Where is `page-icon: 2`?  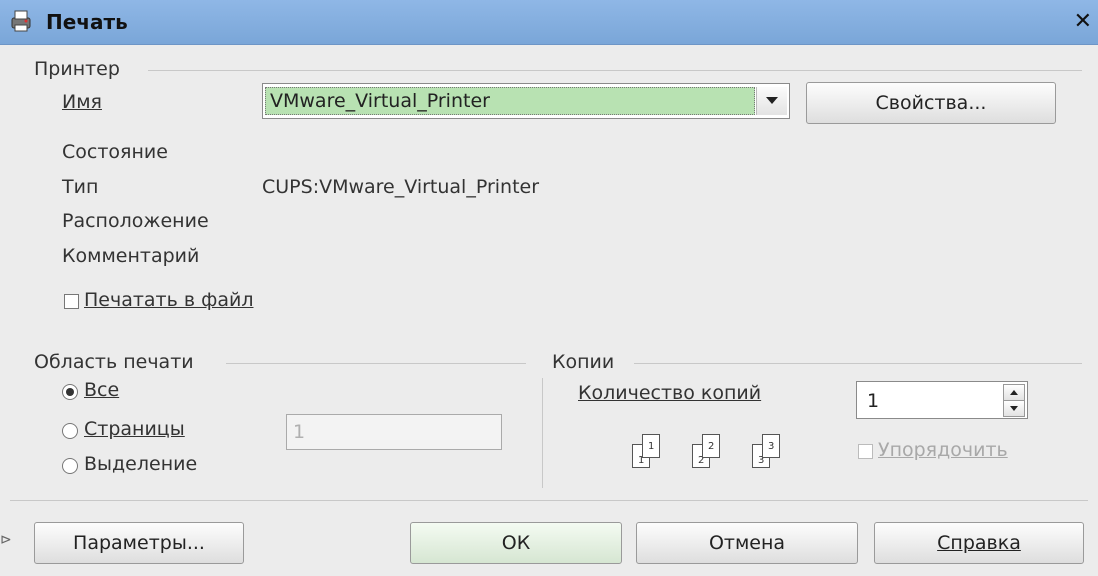
page-icon: 2 is located at coordinates (711, 446).